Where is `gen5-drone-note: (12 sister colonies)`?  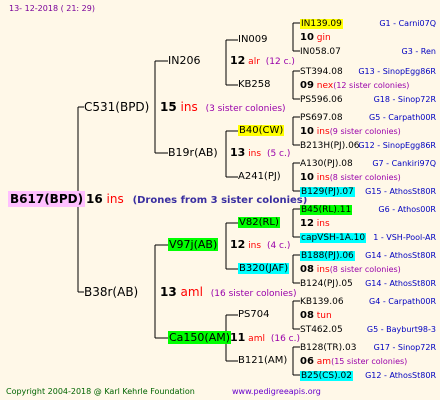 gen5-drone-note: (12 sister colonies) is located at coordinates (371, 85).